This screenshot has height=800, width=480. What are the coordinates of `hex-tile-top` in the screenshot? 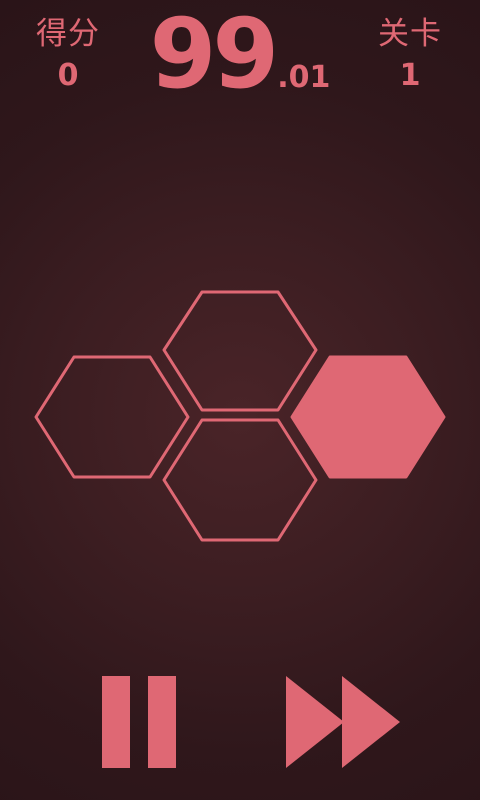 It's located at (240, 351).